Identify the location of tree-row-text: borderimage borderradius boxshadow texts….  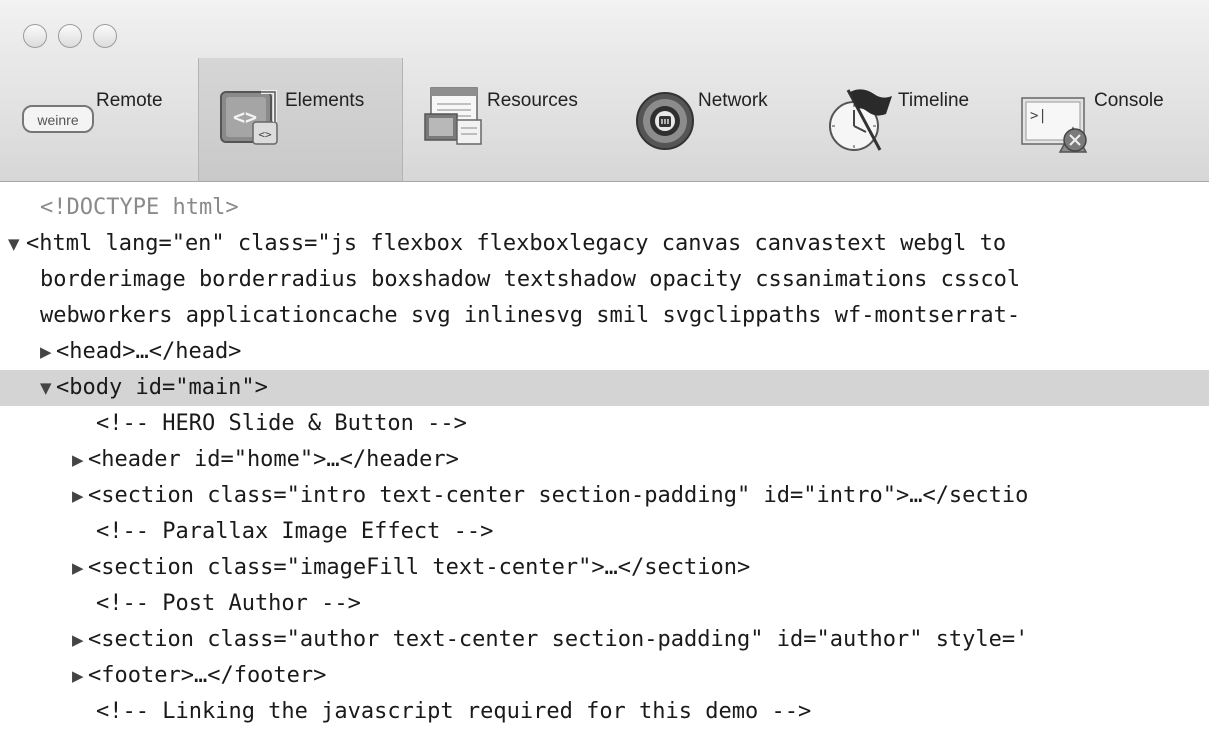
(530, 279).